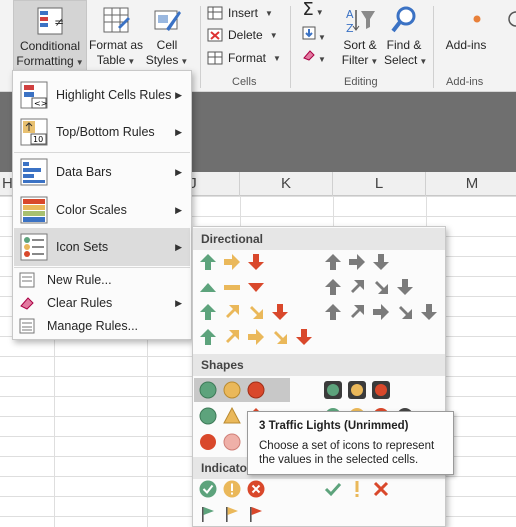 This screenshot has height=527, width=516. What do you see at coordinates (27, 303) in the screenshot?
I see `eraser-icon` at bounding box center [27, 303].